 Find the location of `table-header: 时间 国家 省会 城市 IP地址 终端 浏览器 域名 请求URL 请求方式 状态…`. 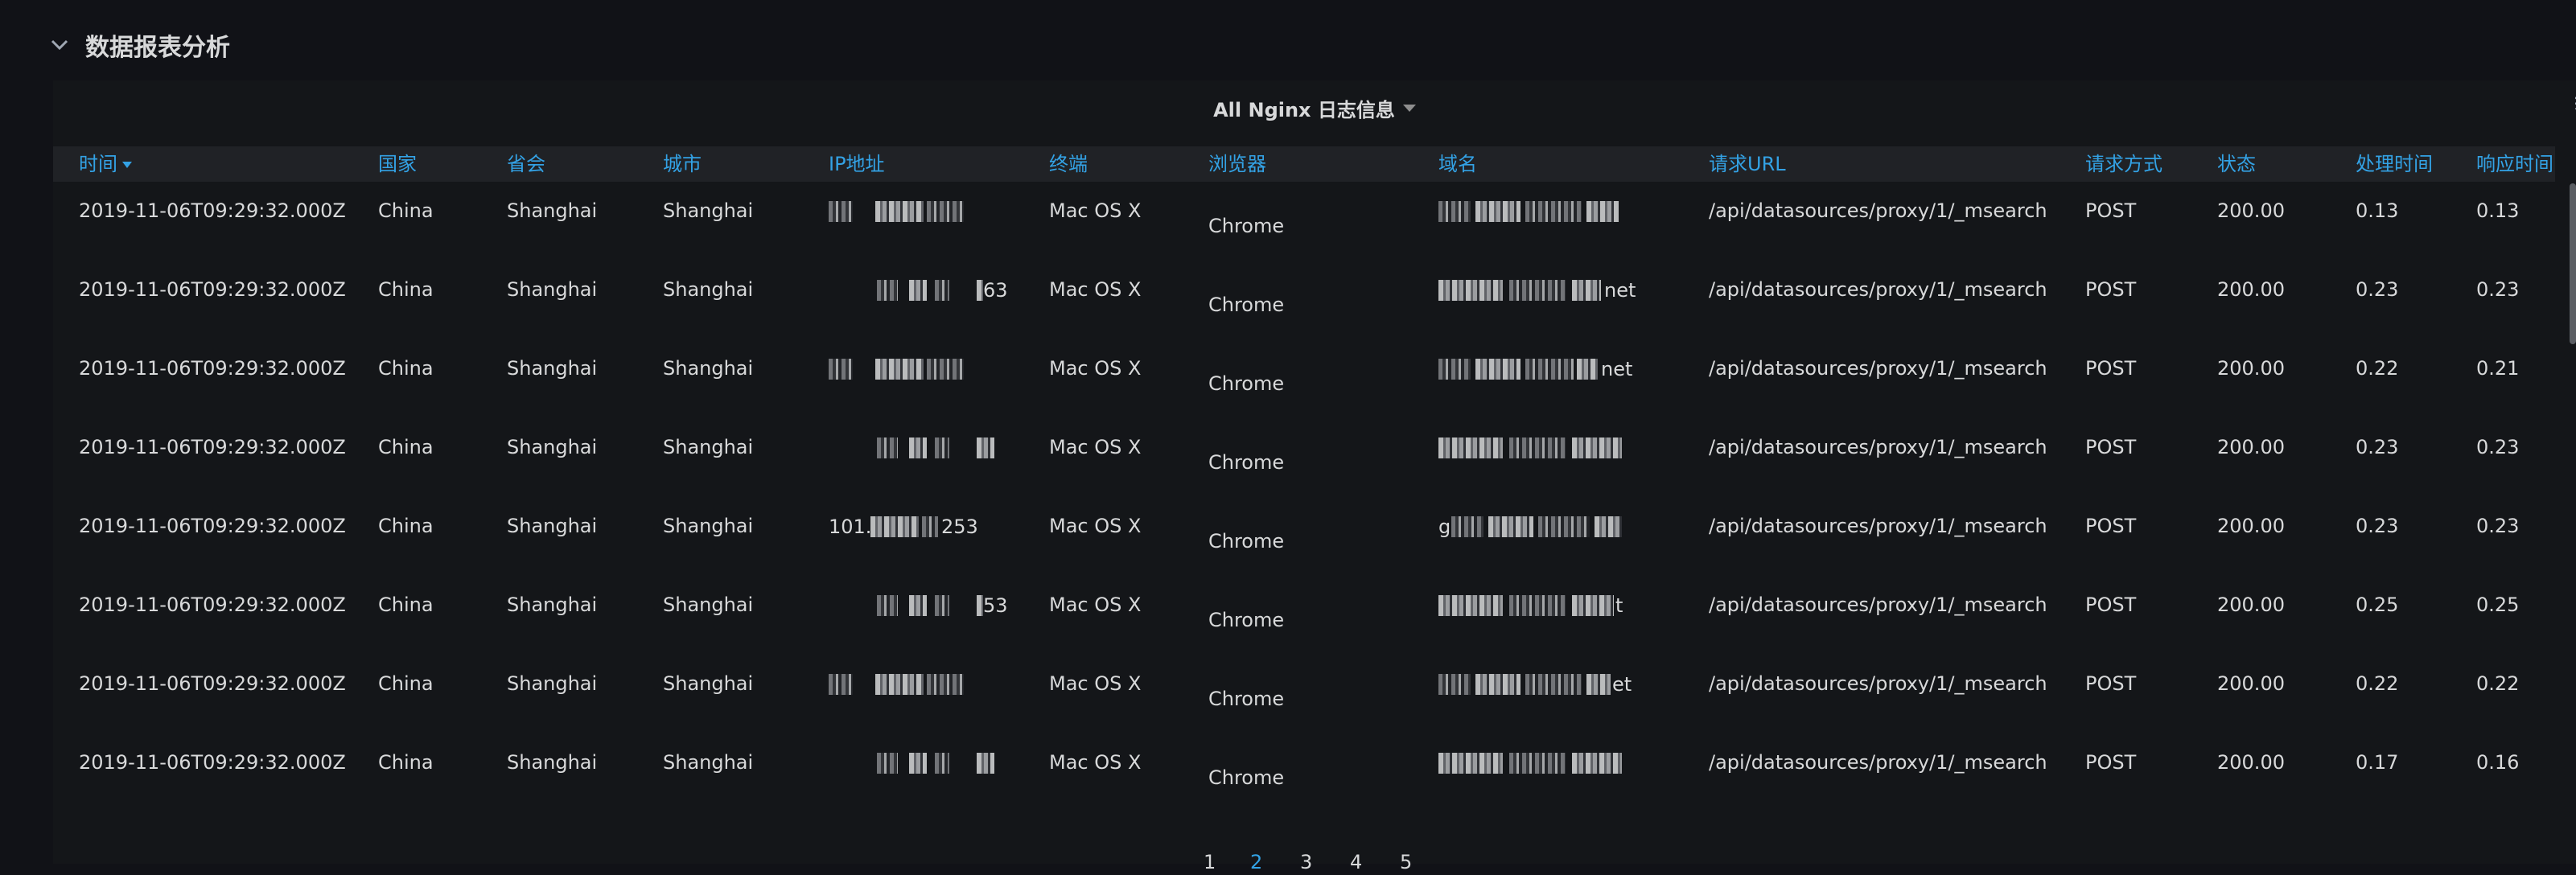

table-header: 时间 国家 省会 城市 IP地址 终端 浏览器 域名 请求URL 请求方式 状态… is located at coordinates (1304, 164).